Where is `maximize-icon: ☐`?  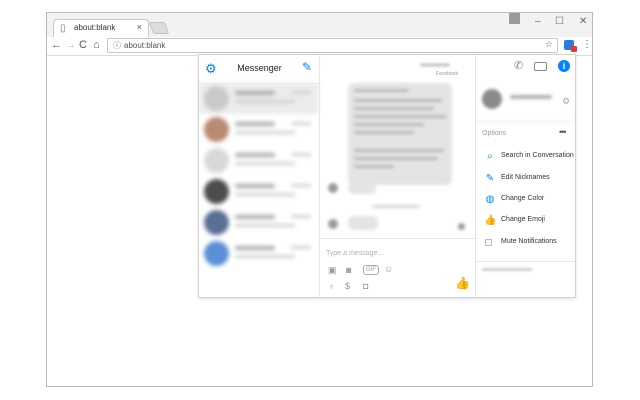
maximize-icon: ☐ is located at coordinates (559, 22).